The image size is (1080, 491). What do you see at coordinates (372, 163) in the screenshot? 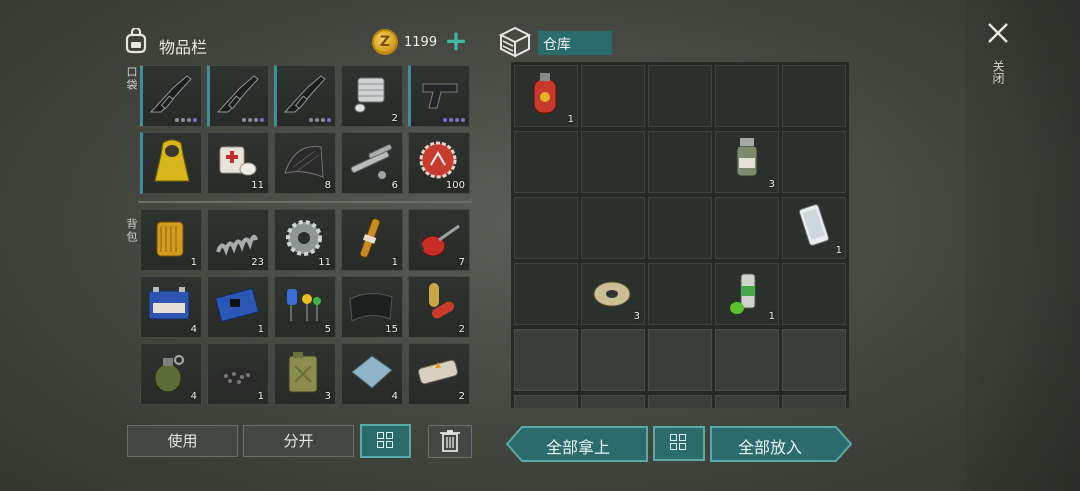
I see `pocket-slot: 6` at bounding box center [372, 163].